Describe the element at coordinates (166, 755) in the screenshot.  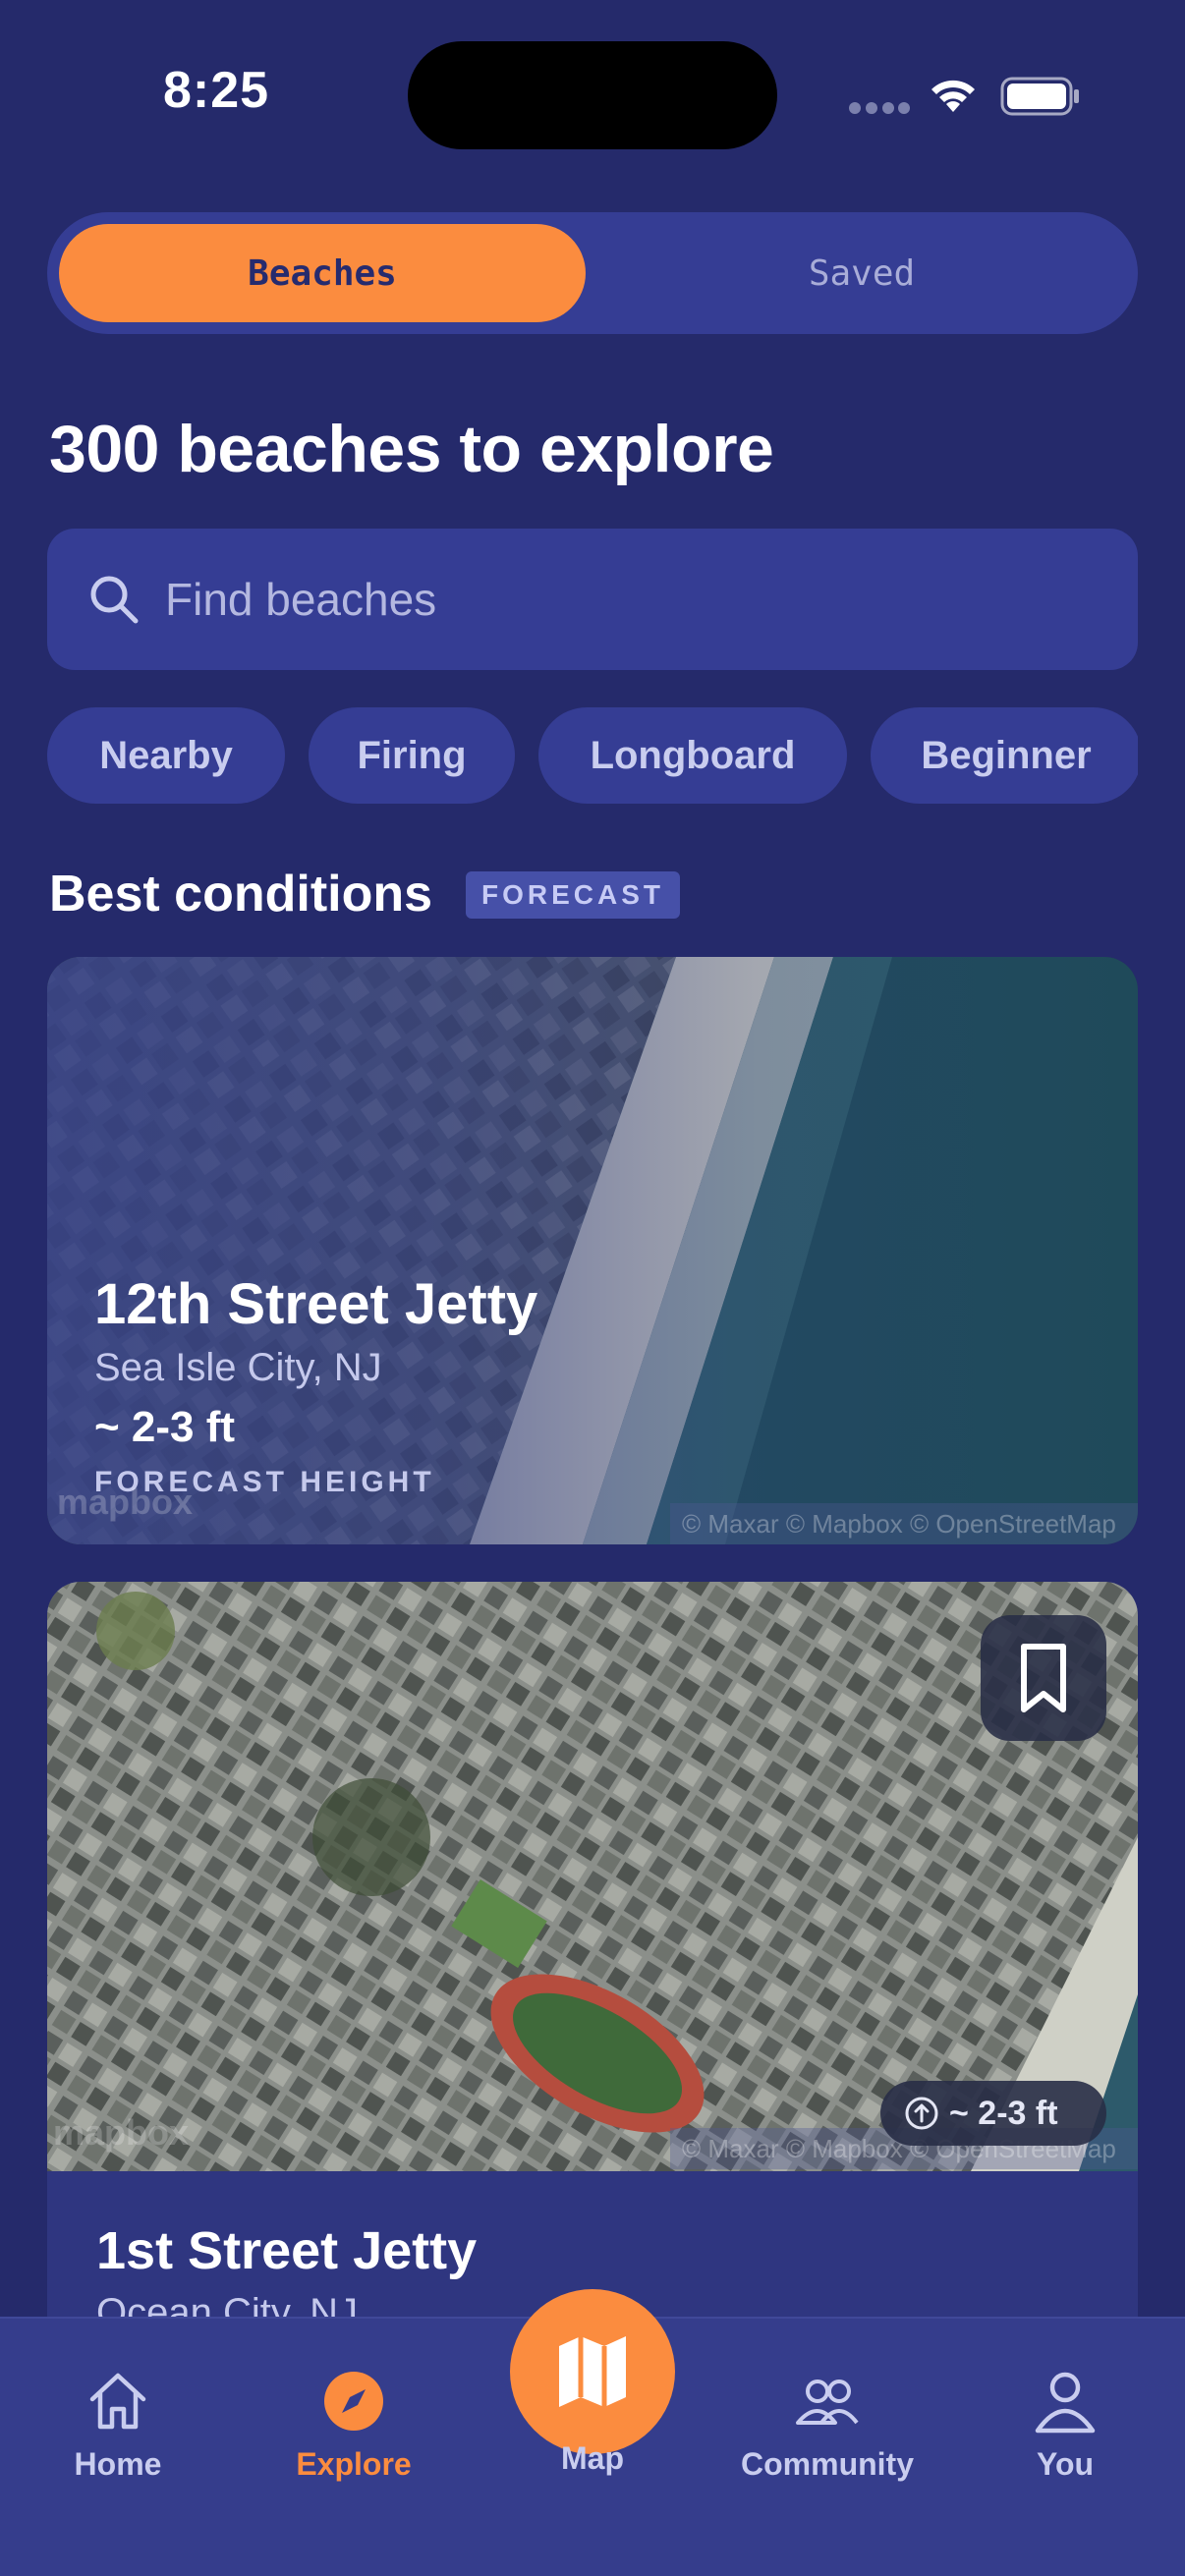
I see `chip-nearby: Nearby` at that location.